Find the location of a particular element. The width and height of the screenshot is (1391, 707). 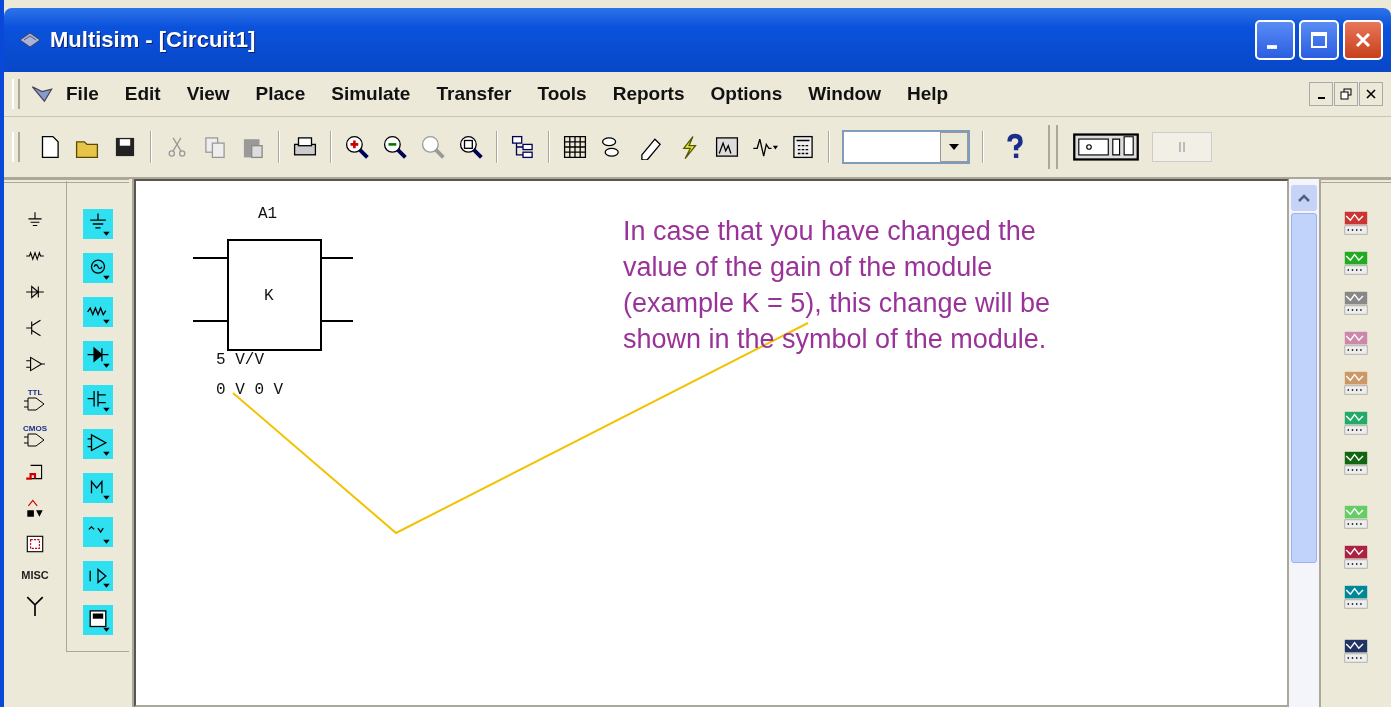

power-switch-icon is located at coordinates (1106, 147).